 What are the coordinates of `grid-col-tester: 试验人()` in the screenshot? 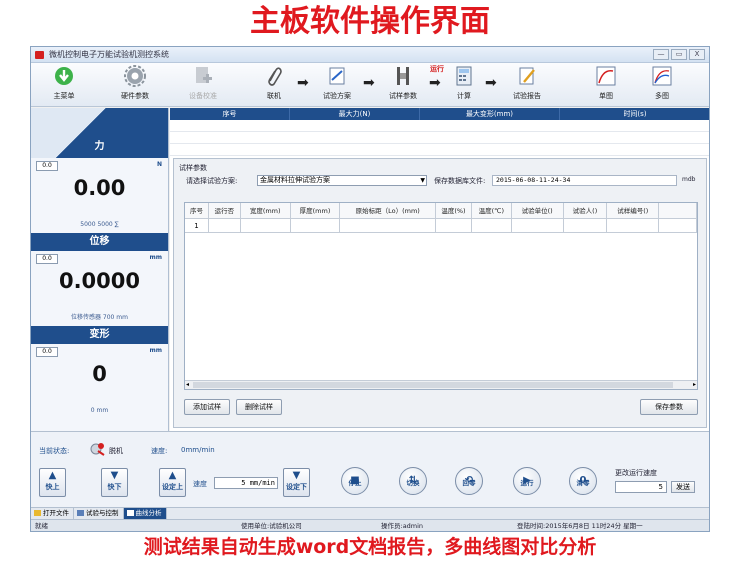 It's located at (586, 210).